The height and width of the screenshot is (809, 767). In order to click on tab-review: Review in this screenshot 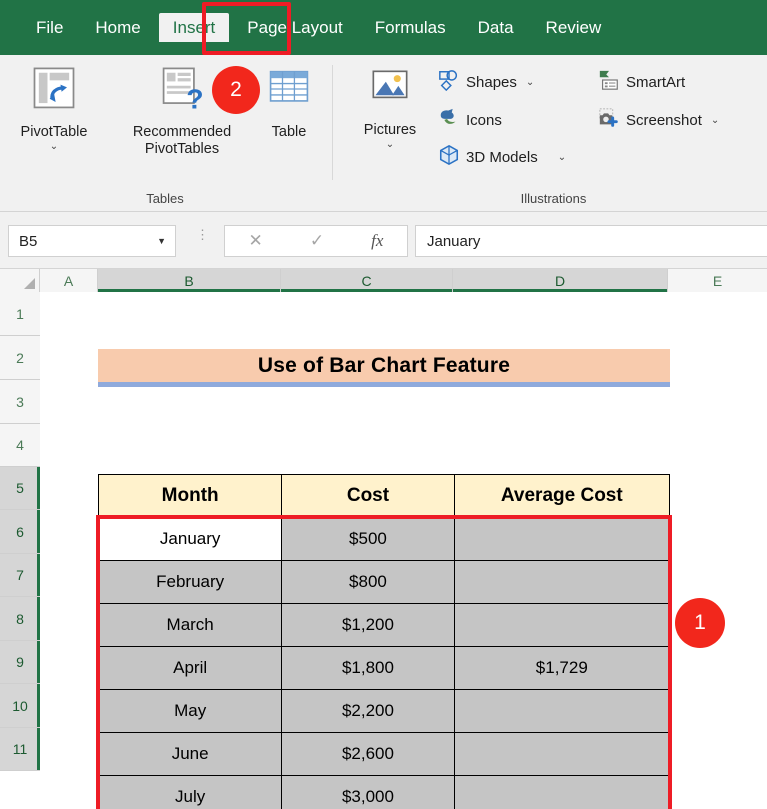, I will do `click(574, 27)`.